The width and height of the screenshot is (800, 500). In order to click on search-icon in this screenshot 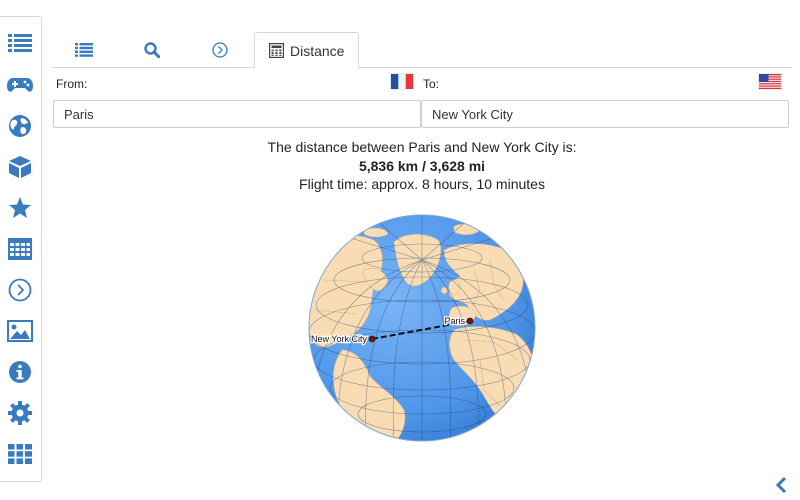, I will do `click(152, 50)`.